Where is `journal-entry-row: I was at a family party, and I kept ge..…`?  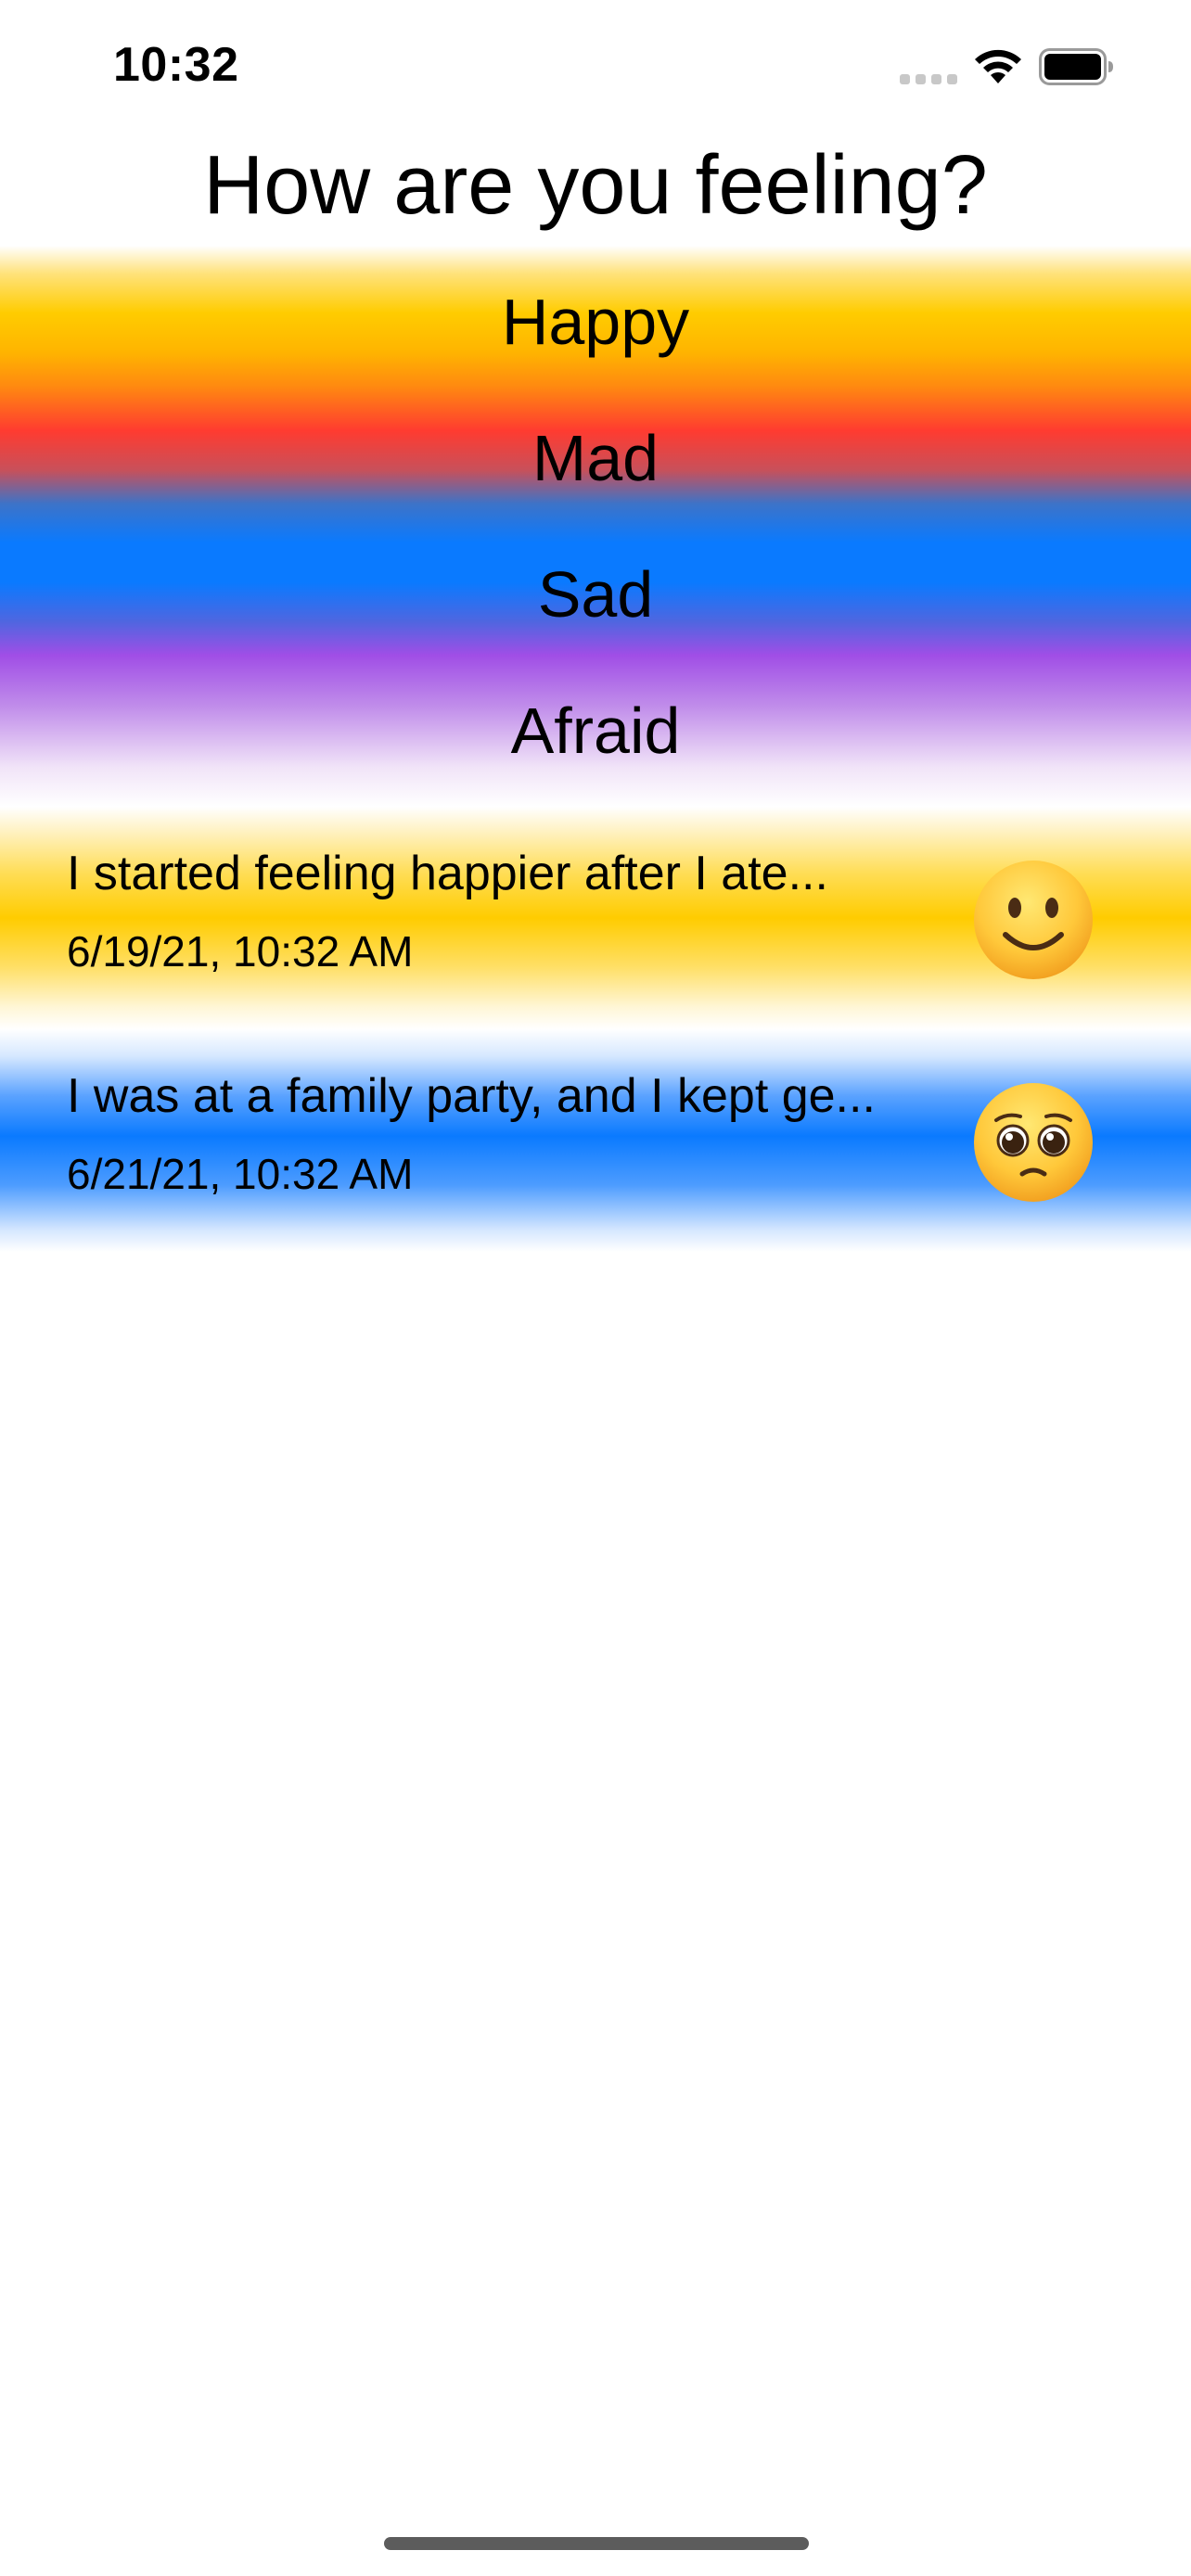 journal-entry-row: I was at a family party, and I kept ge..… is located at coordinates (595, 1140).